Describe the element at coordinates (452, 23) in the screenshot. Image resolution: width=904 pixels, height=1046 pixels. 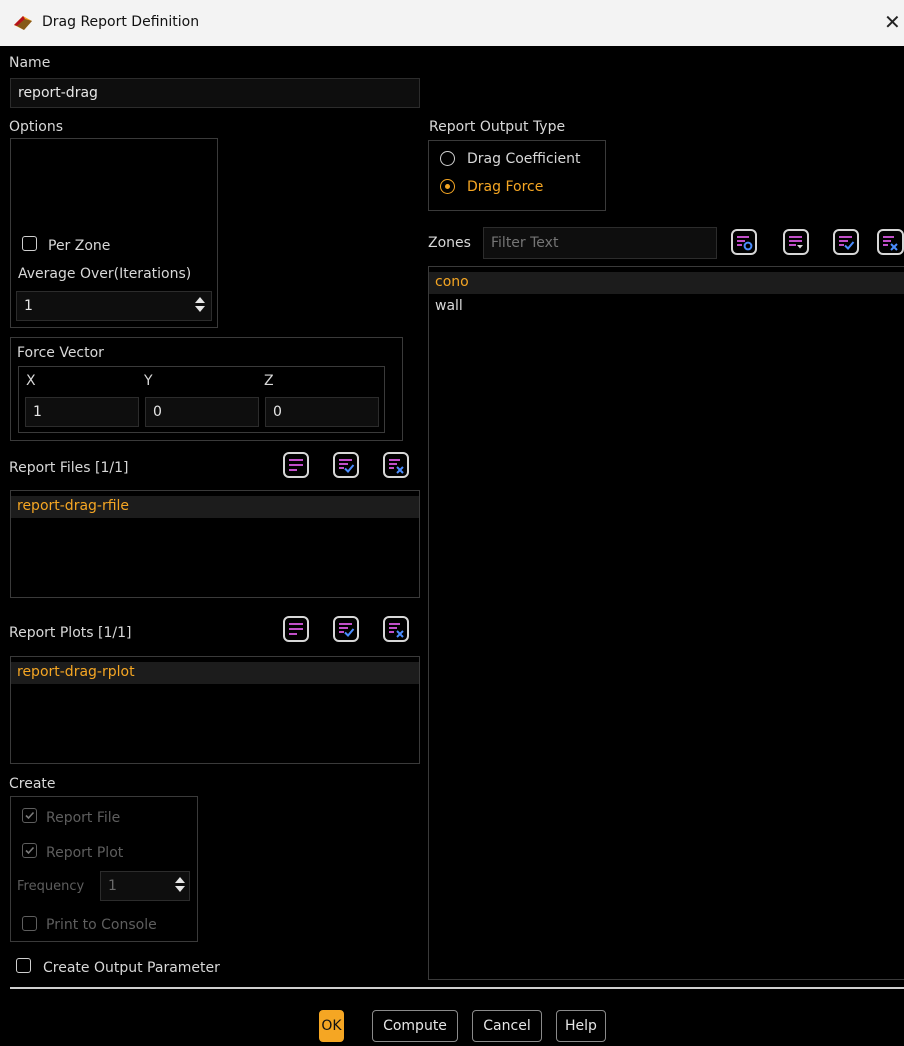
I see `title-bar: Drag Report Definition ✕` at that location.